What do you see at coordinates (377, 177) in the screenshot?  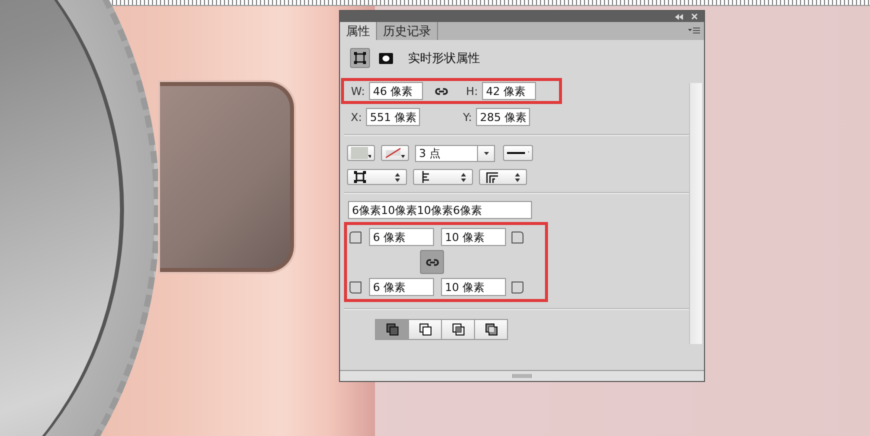 I see `stroke-align-dropdown` at bounding box center [377, 177].